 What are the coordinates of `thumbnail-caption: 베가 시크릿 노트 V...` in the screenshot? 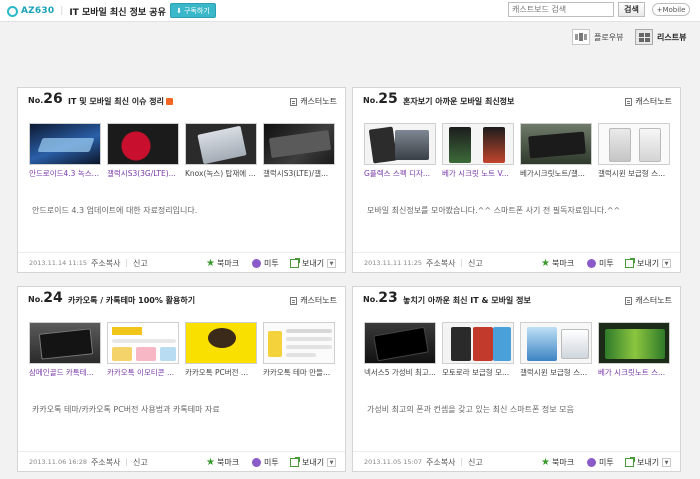 It's located at (478, 173).